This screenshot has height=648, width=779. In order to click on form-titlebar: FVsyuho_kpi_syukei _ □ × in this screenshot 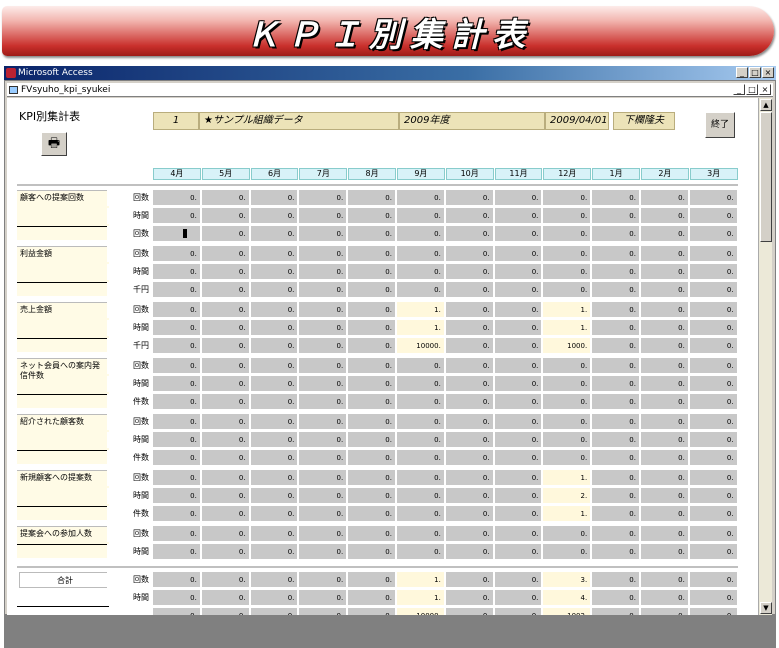, I will do `click(390, 90)`.